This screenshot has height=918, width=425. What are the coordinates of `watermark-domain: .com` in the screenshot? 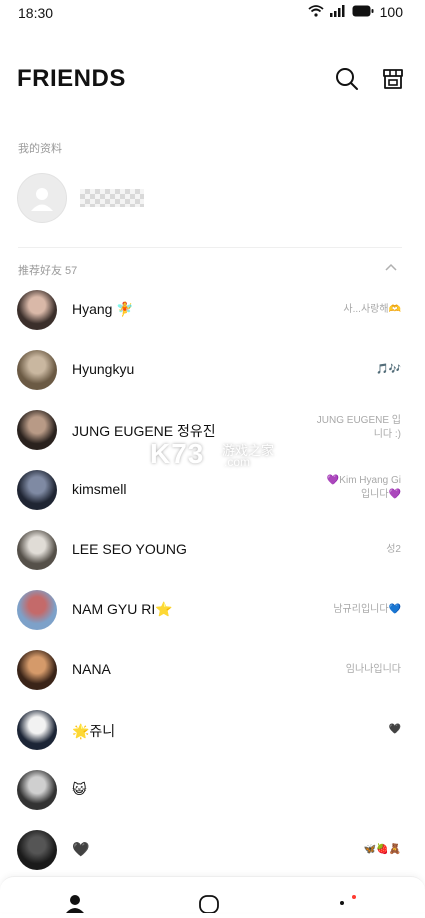 It's located at (237, 462).